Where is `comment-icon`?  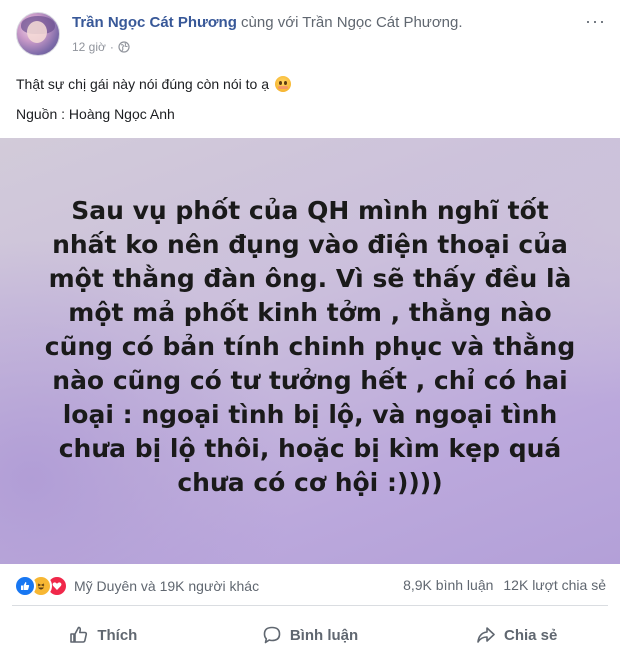 comment-icon is located at coordinates (272, 635).